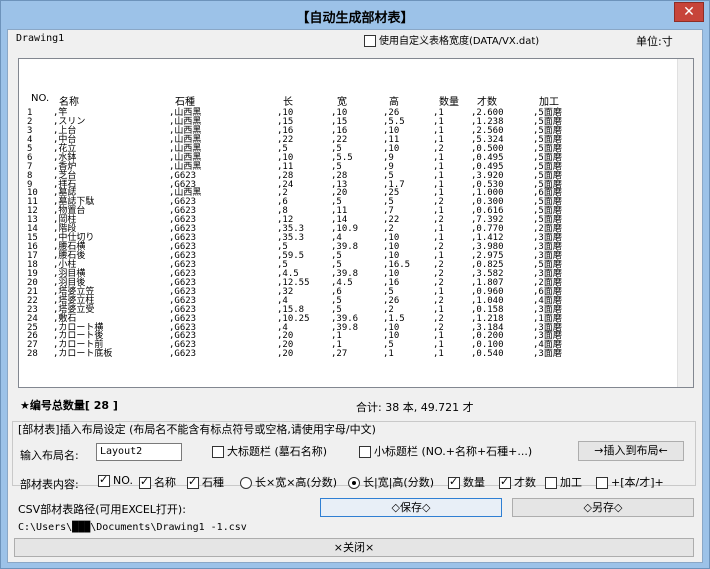 The image size is (710, 569). Describe the element at coordinates (277, 451) in the screenshot. I see `large-title-label: 大标题栏 (墓石名称)` at that location.